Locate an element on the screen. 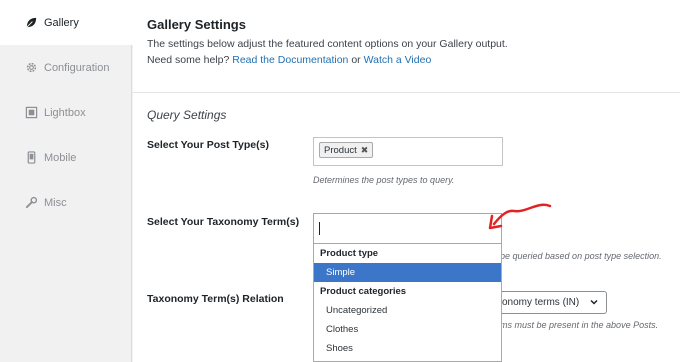 The image size is (680, 362). lightbox-icon is located at coordinates (31, 113).